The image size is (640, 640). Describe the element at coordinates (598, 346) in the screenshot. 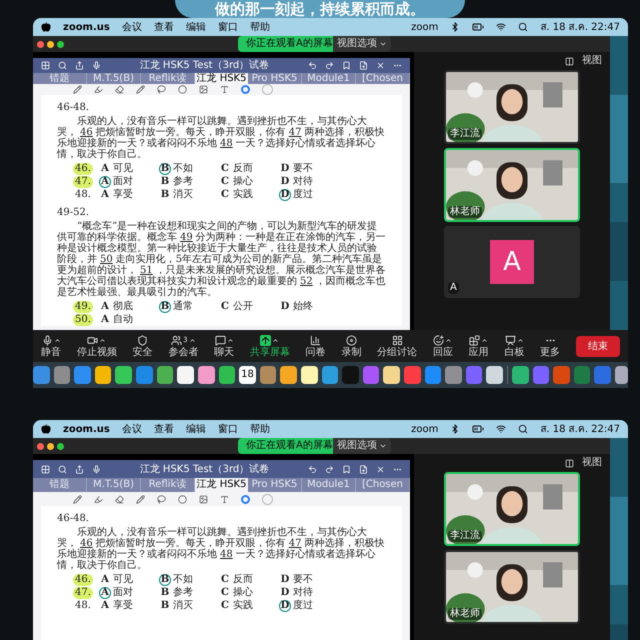

I see `end-button: 结束` at that location.